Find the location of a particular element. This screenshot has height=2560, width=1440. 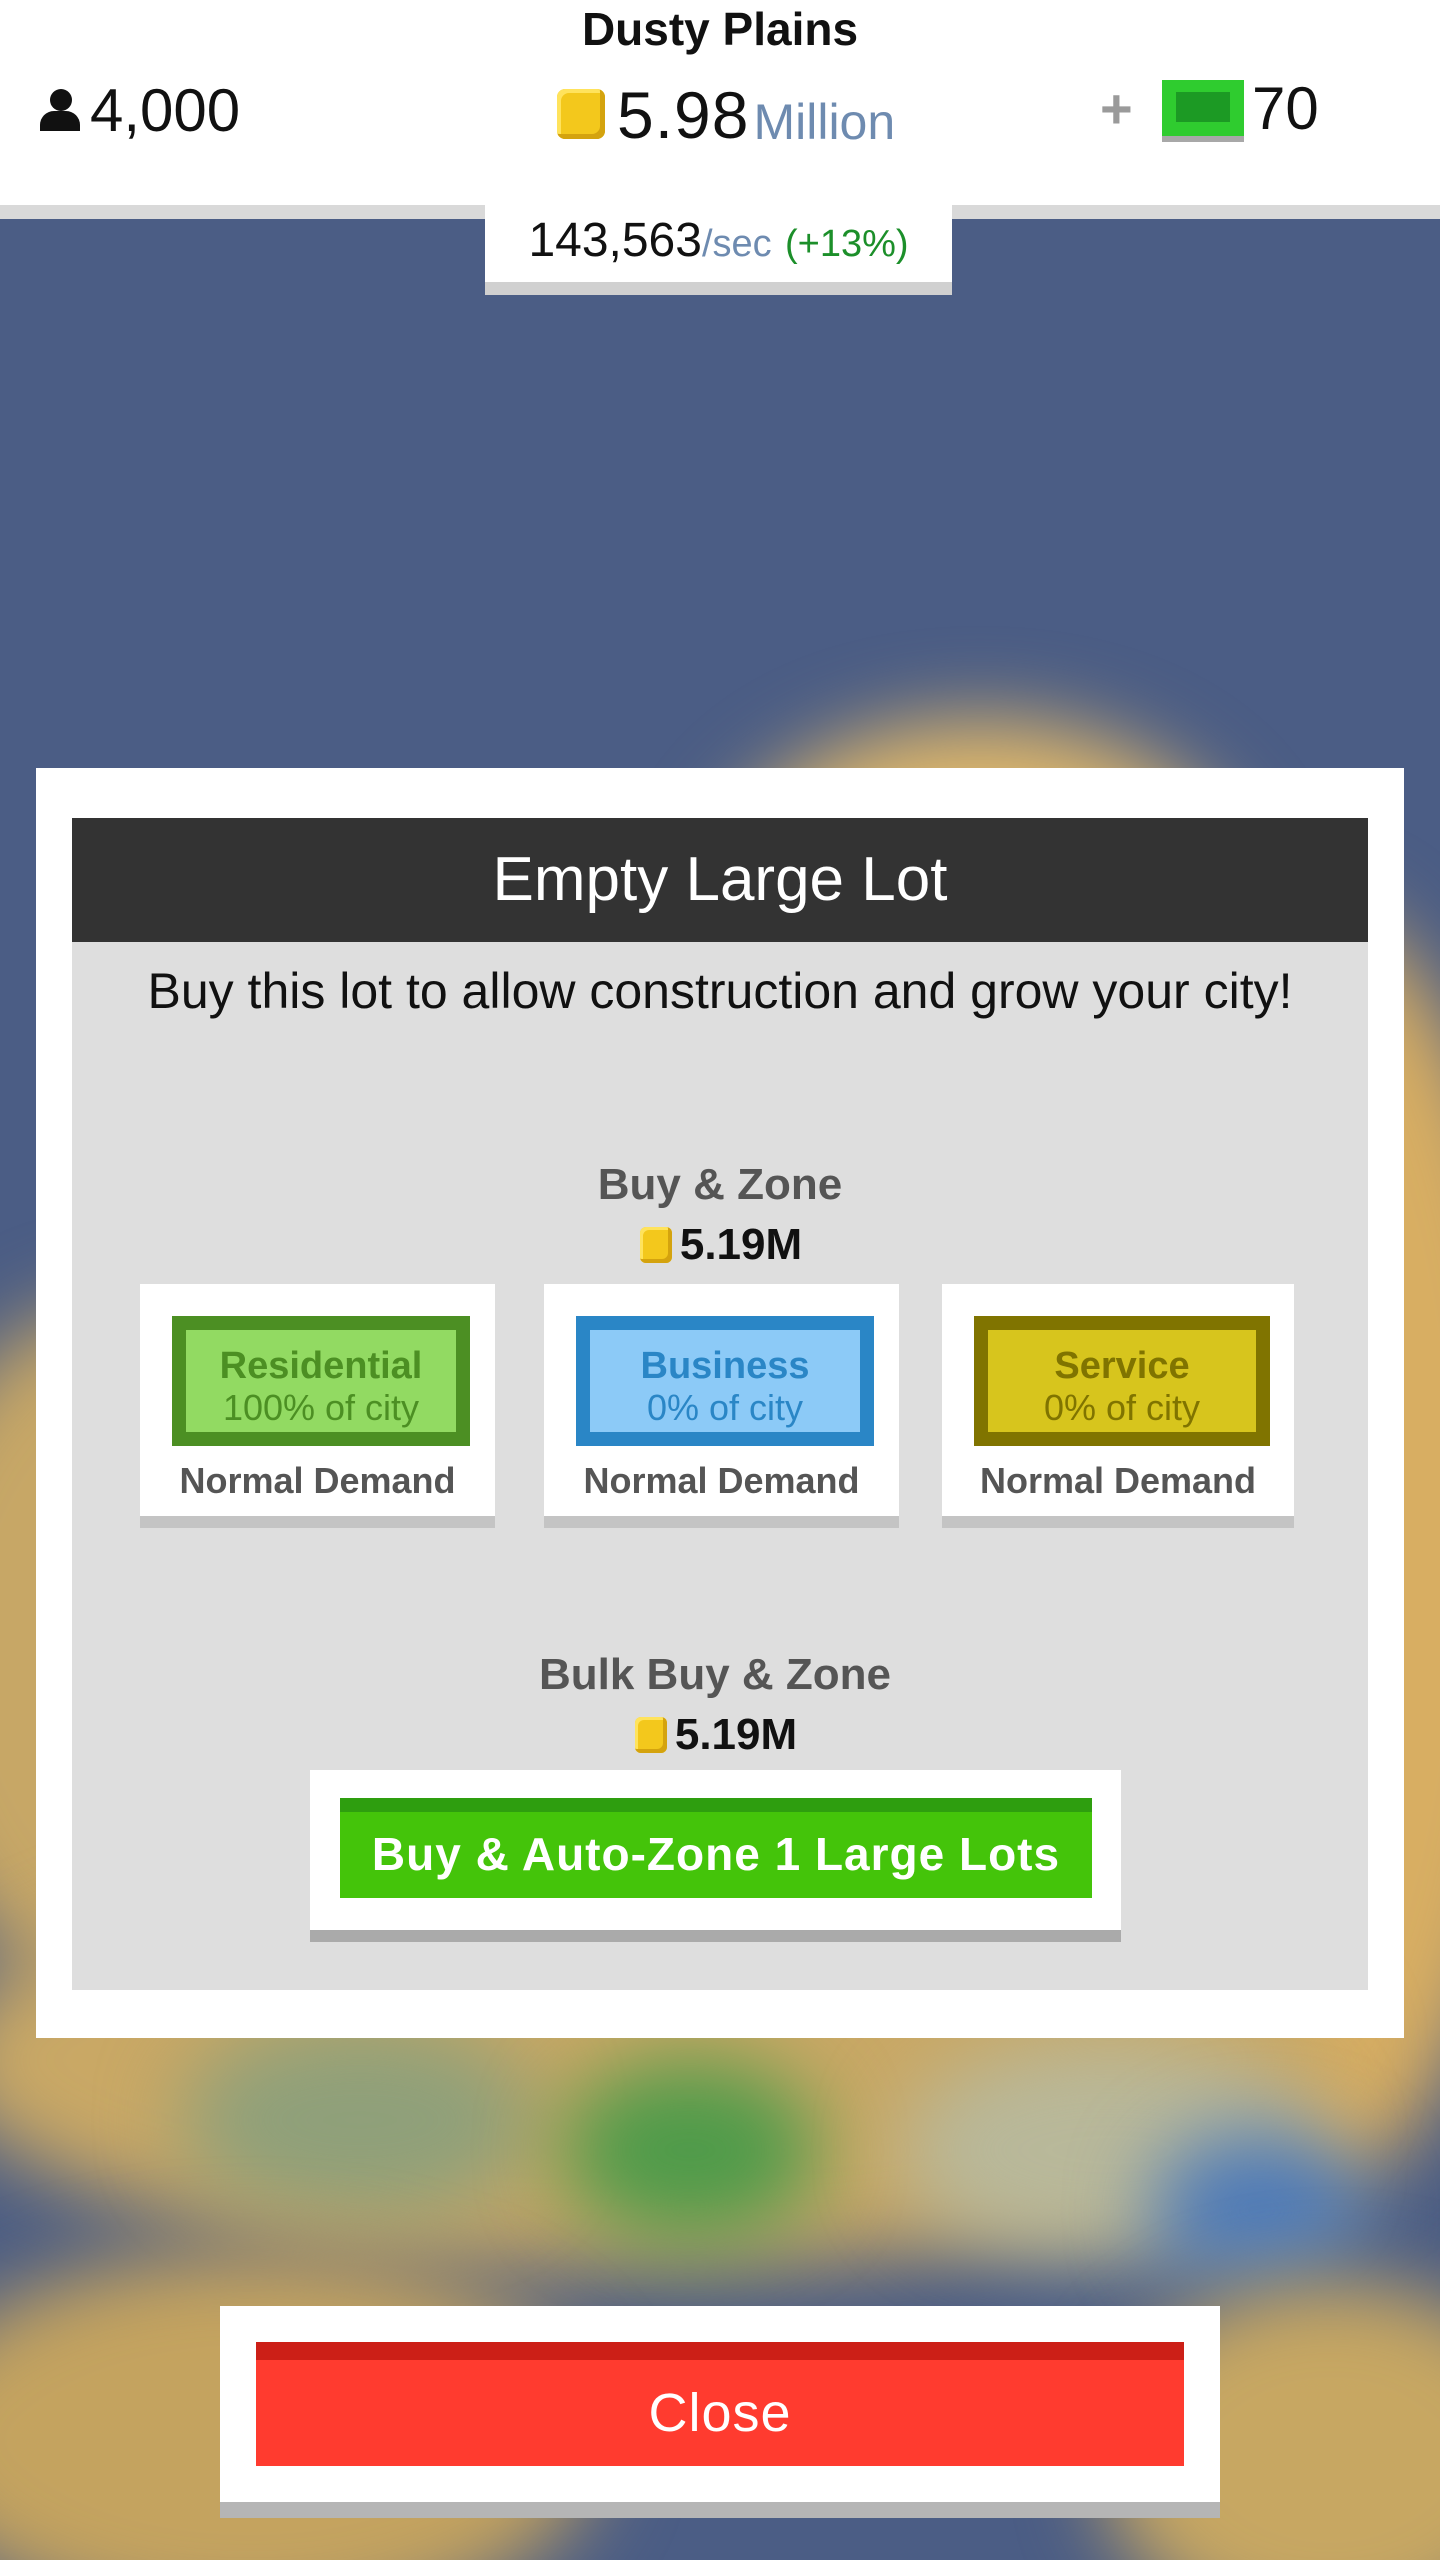

bulk-buy-price-value: 5.19M is located at coordinates (736, 1734).